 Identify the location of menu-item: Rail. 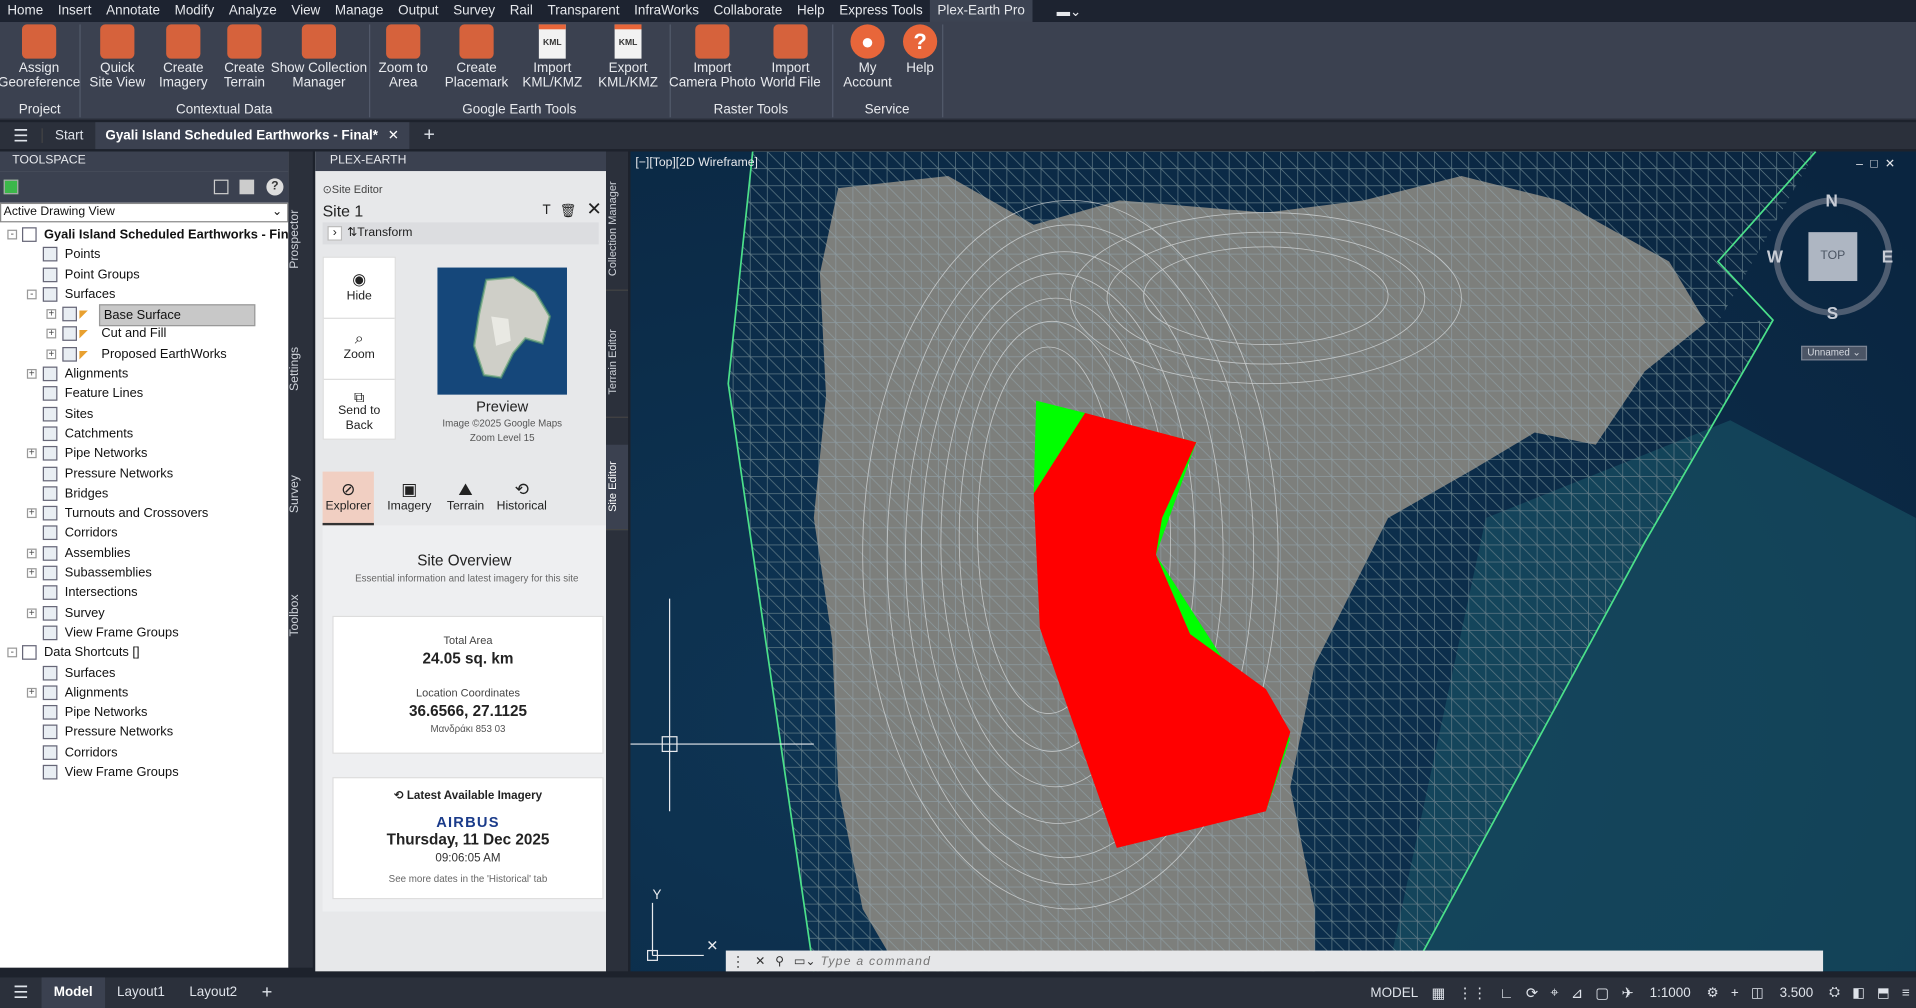
(521, 11).